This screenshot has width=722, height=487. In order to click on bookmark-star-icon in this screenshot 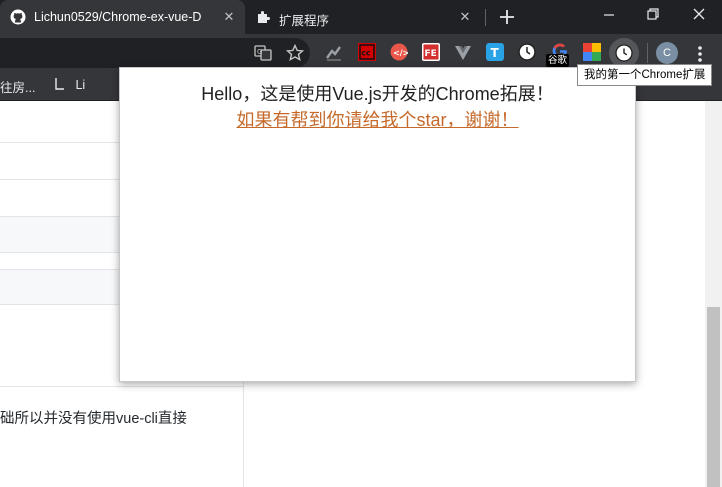, I will do `click(295, 52)`.